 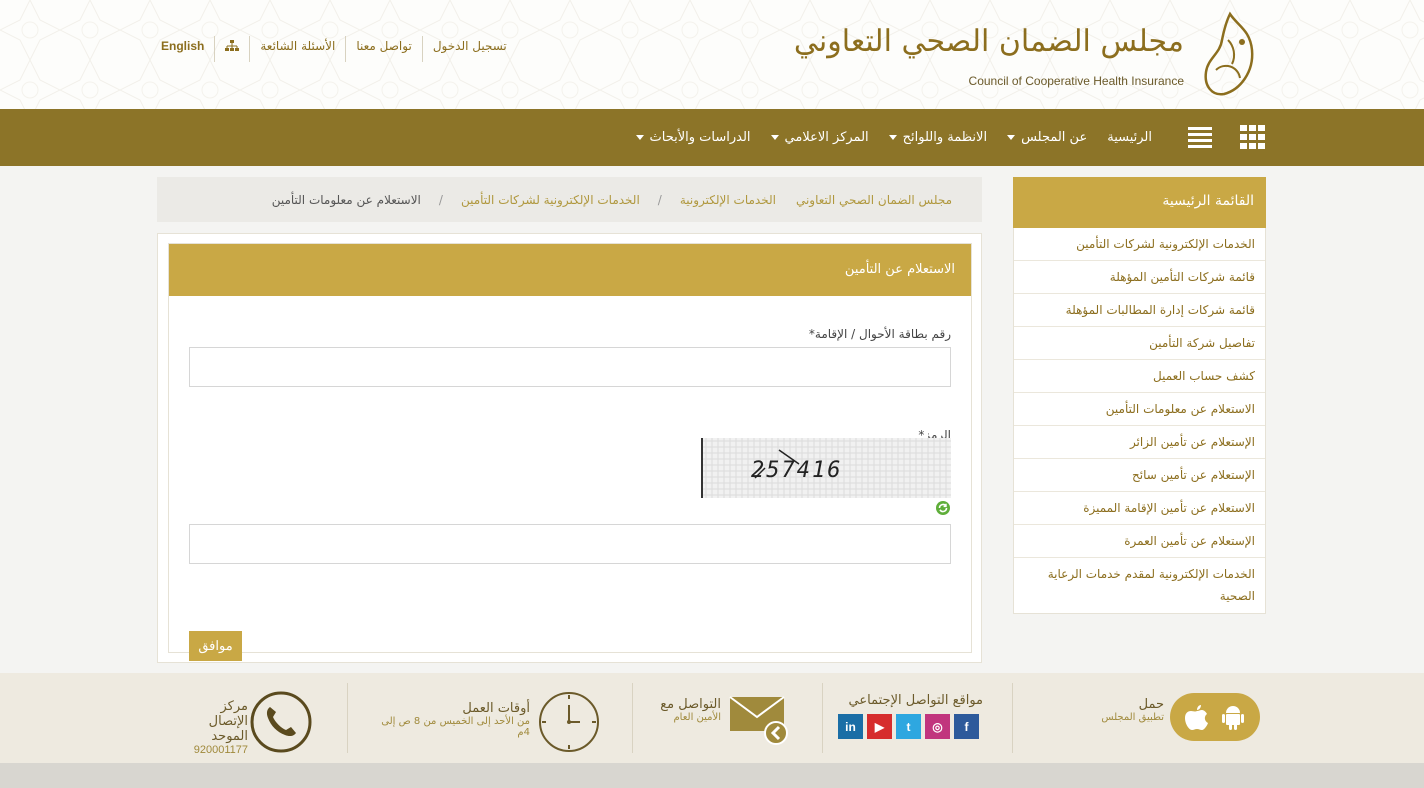 What do you see at coordinates (850, 726) in the screenshot?
I see `linkedin-icon: in` at bounding box center [850, 726].